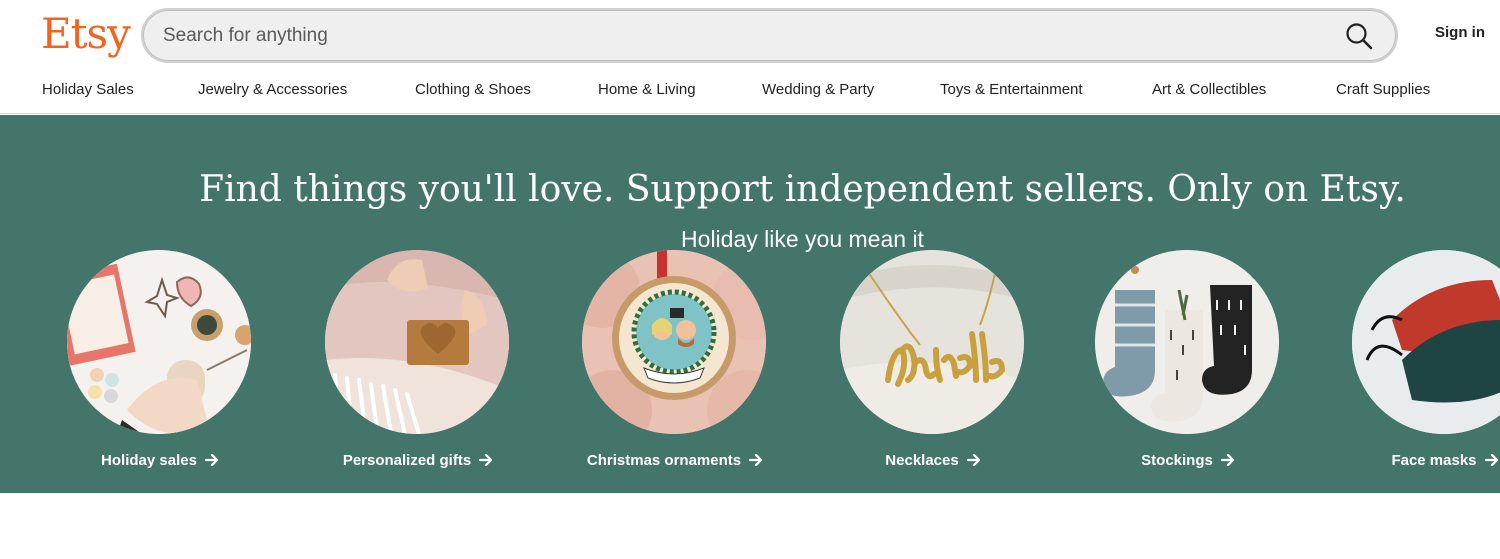 This screenshot has width=1500, height=559. I want to click on hero-item-necklaces: Necklaces, so click(933, 370).